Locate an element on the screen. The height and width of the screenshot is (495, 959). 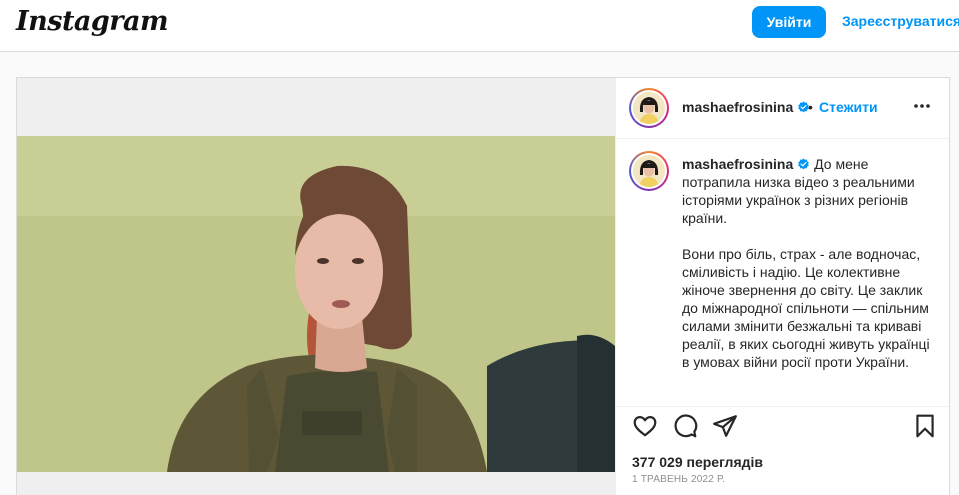
follow-button: Стежити is located at coordinates (848, 107).